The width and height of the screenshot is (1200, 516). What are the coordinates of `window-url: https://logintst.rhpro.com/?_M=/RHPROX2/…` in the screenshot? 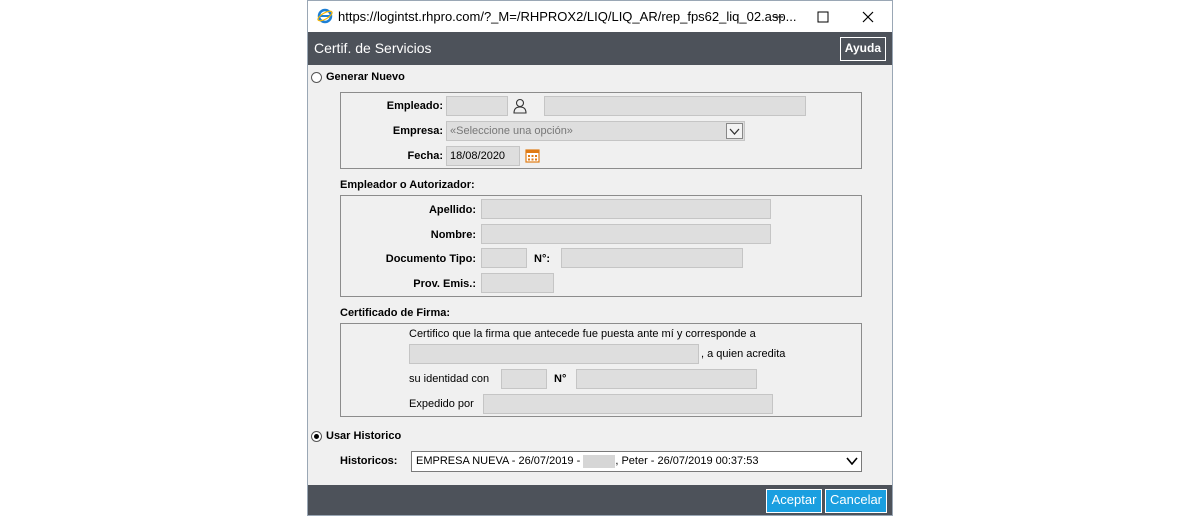 It's located at (567, 16).